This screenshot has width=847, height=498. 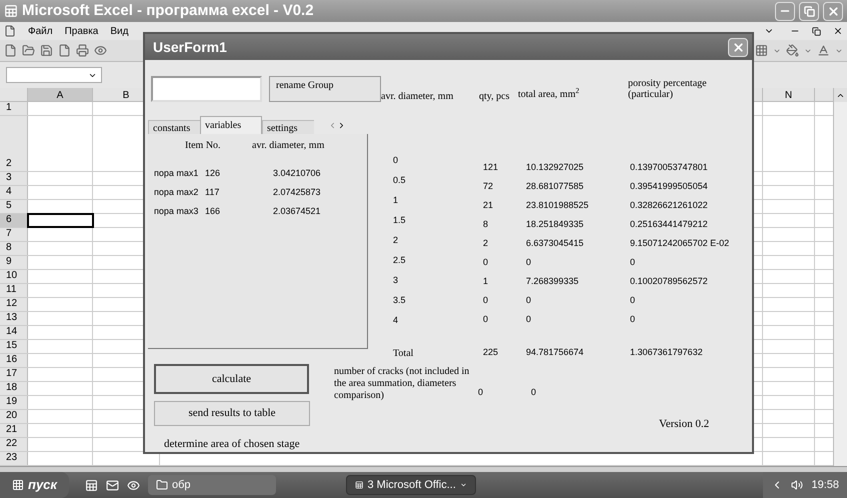 I want to click on menu-item: Правка, so click(x=81, y=31).